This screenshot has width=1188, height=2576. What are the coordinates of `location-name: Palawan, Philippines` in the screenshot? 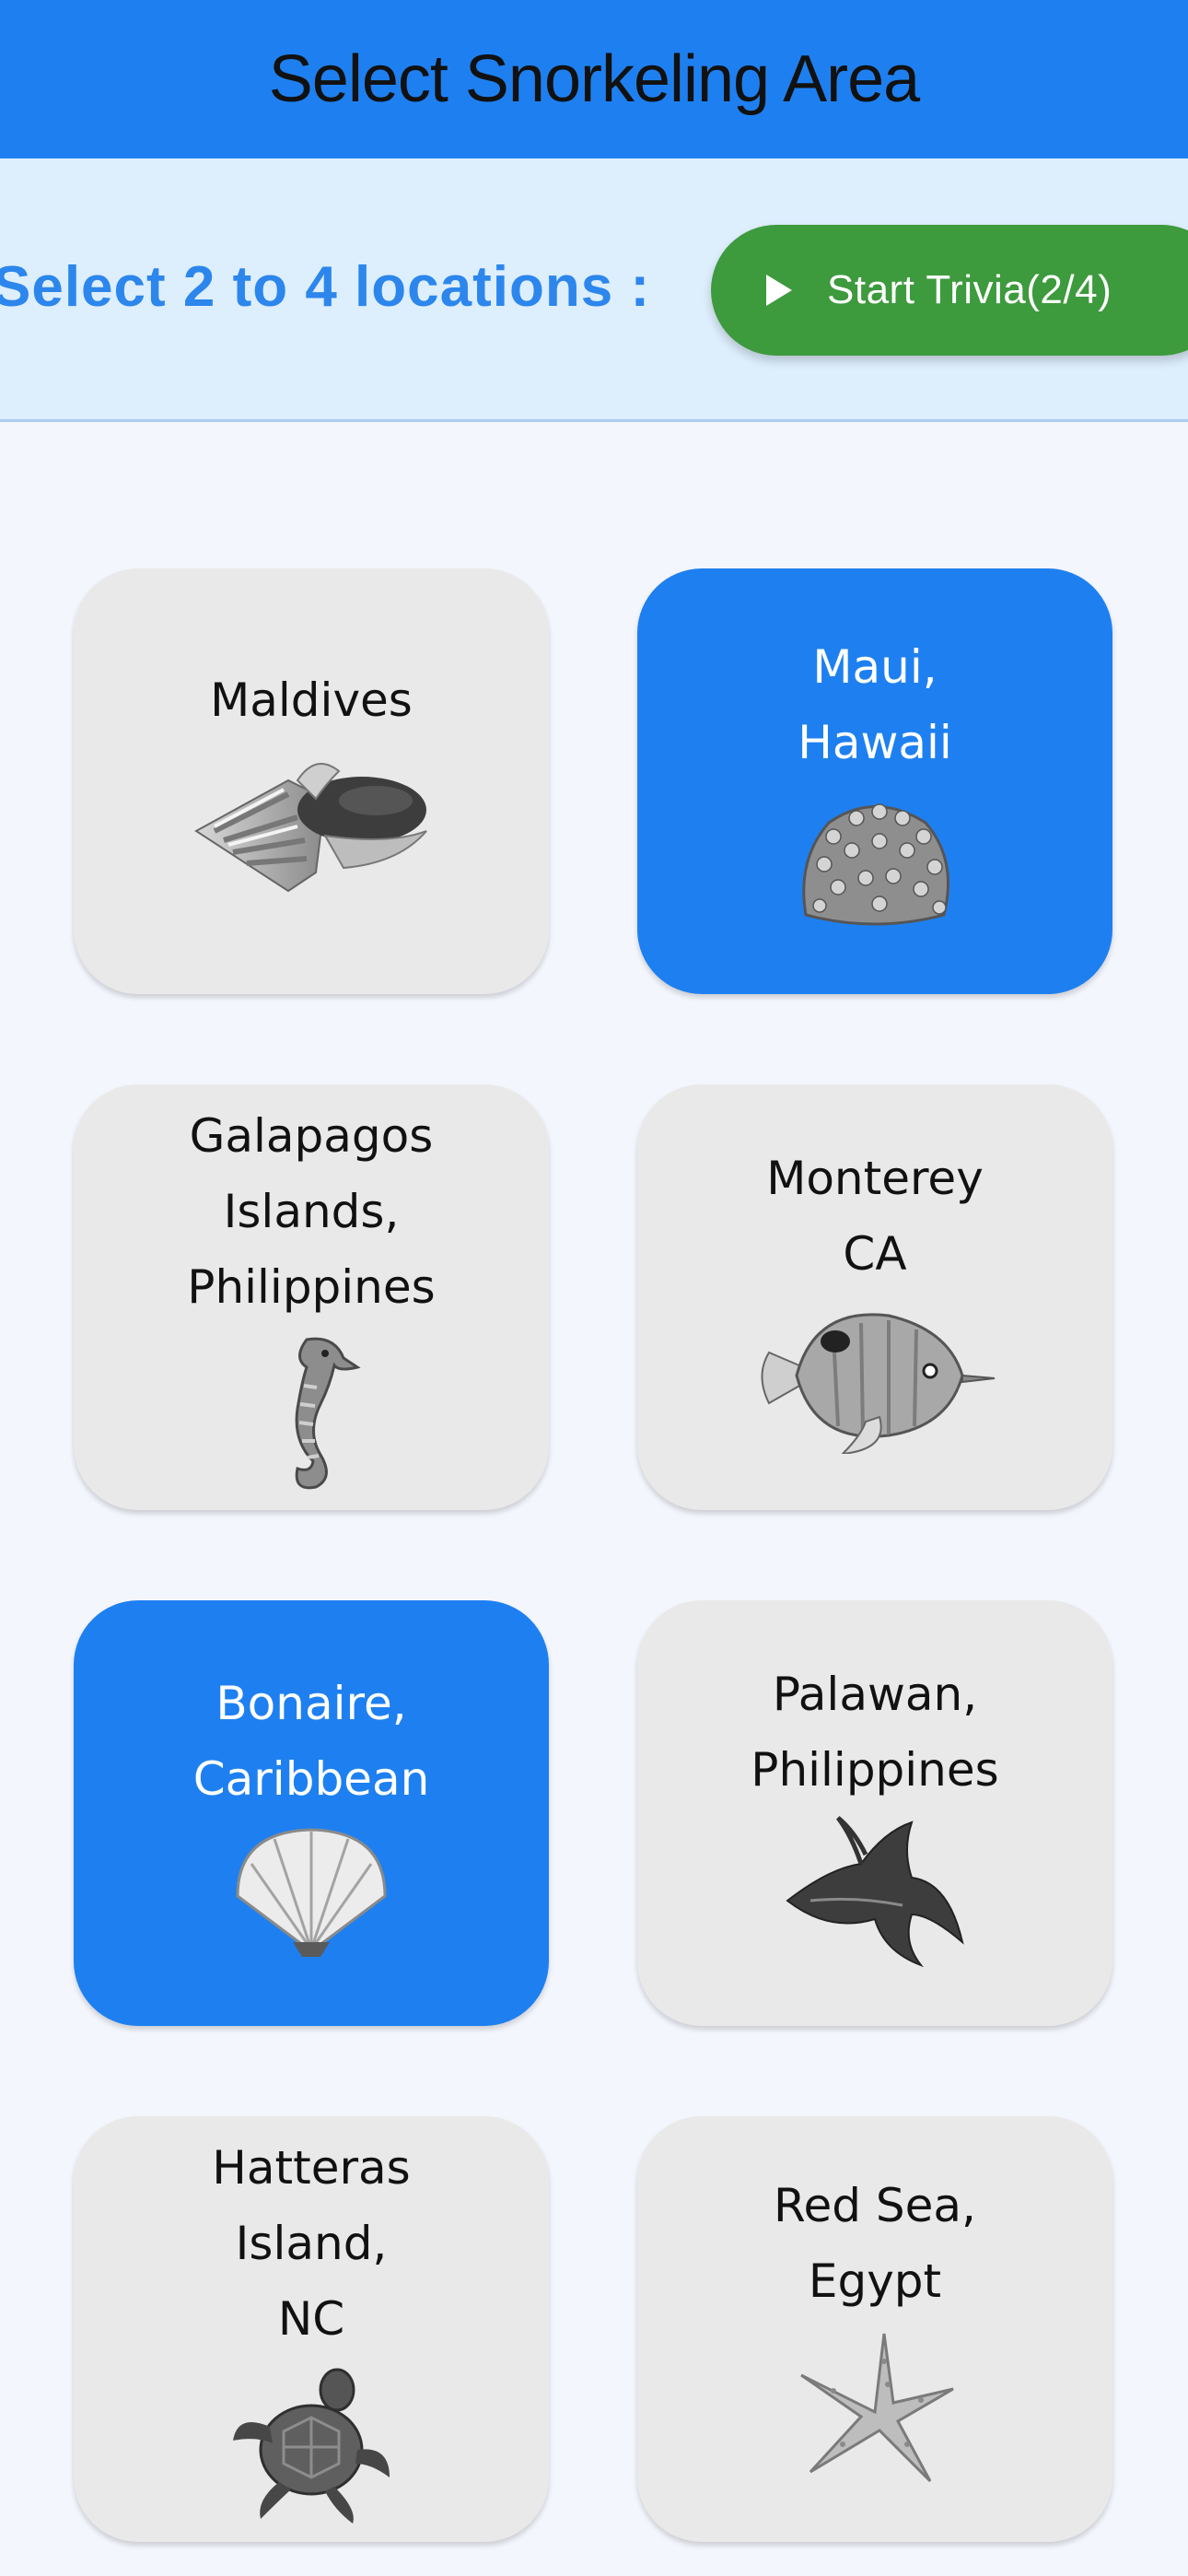 It's located at (875, 1732).